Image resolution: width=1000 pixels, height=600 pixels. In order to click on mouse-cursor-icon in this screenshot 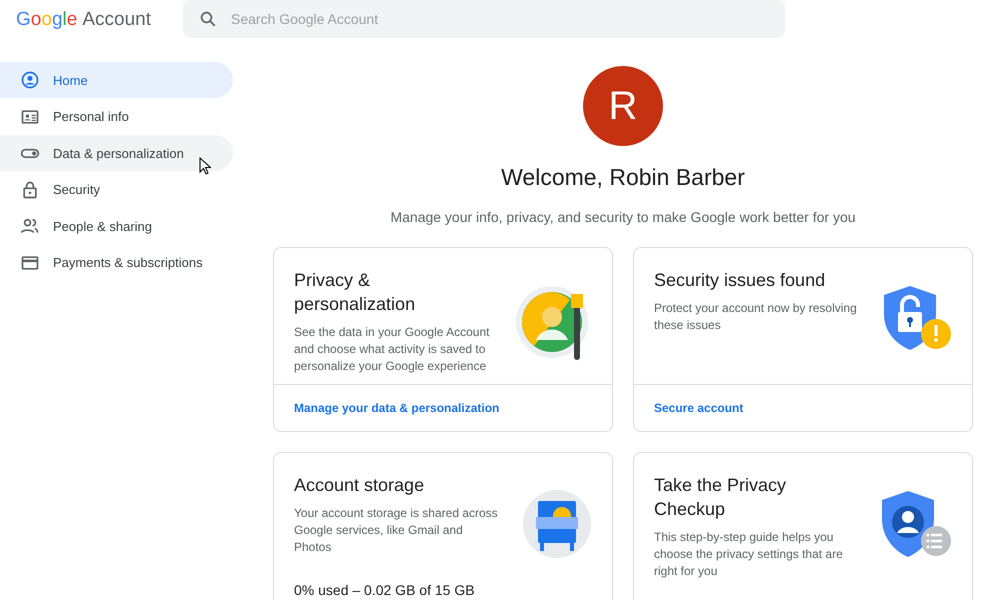, I will do `click(205, 166)`.